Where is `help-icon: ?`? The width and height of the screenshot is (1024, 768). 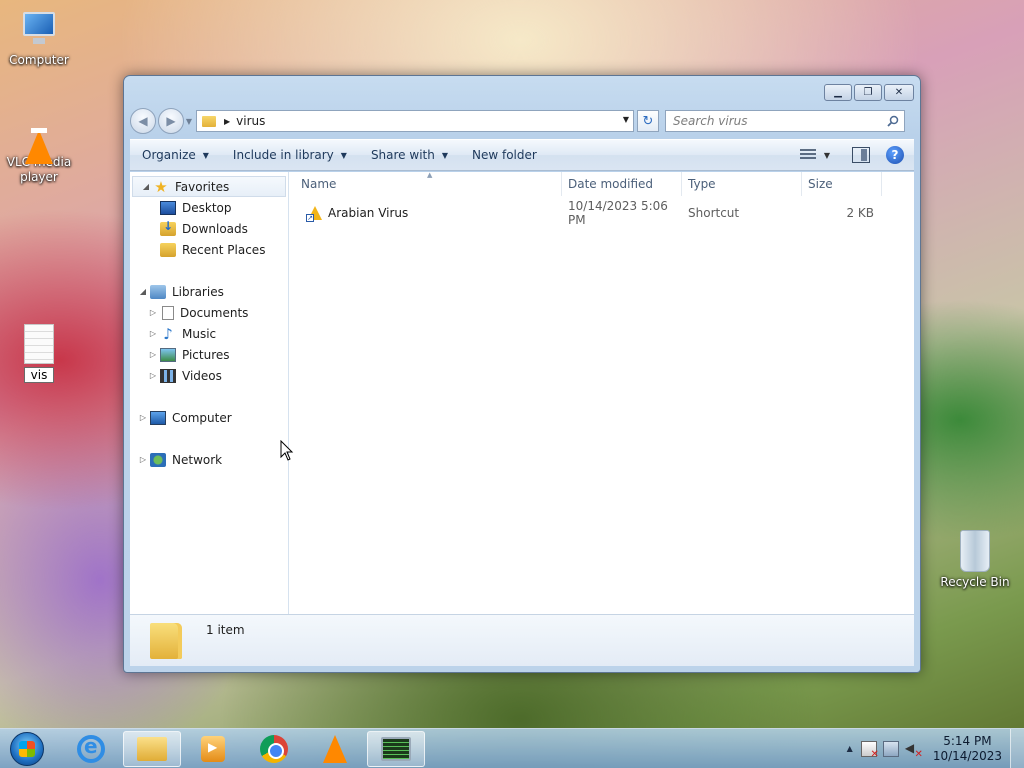
help-icon: ? is located at coordinates (895, 155).